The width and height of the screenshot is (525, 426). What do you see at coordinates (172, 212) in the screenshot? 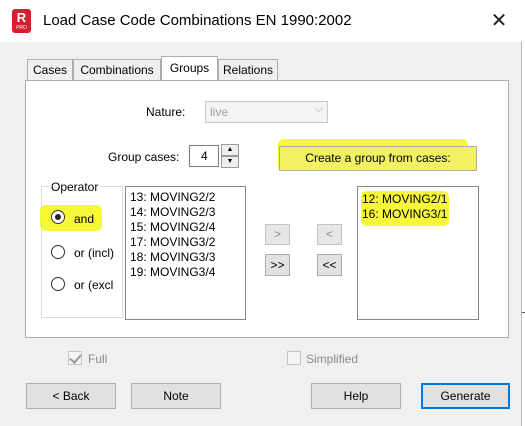
I see `list-item: 14: MOVING2/3` at bounding box center [172, 212].